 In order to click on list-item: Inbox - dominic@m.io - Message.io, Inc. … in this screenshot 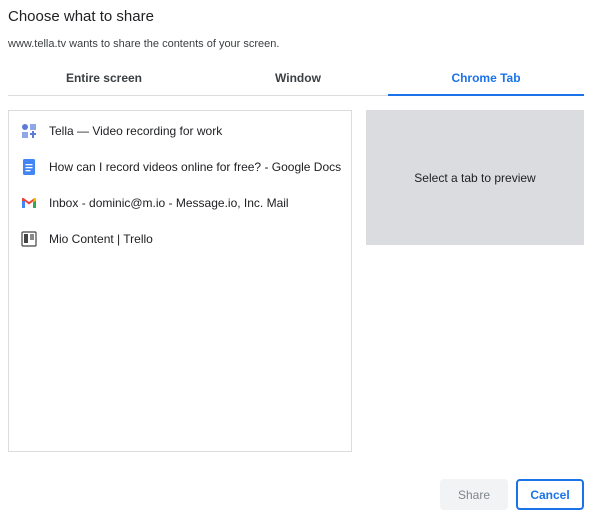, I will do `click(180, 203)`.